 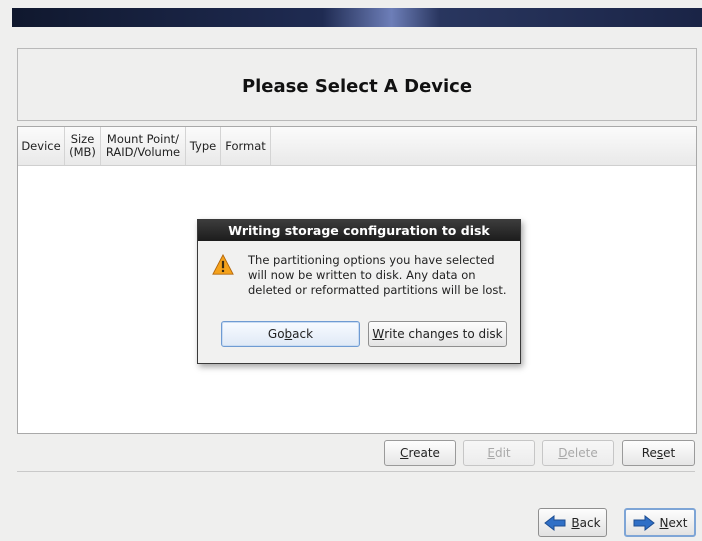 I want to click on column-size: Size (MB), so click(x=83, y=146).